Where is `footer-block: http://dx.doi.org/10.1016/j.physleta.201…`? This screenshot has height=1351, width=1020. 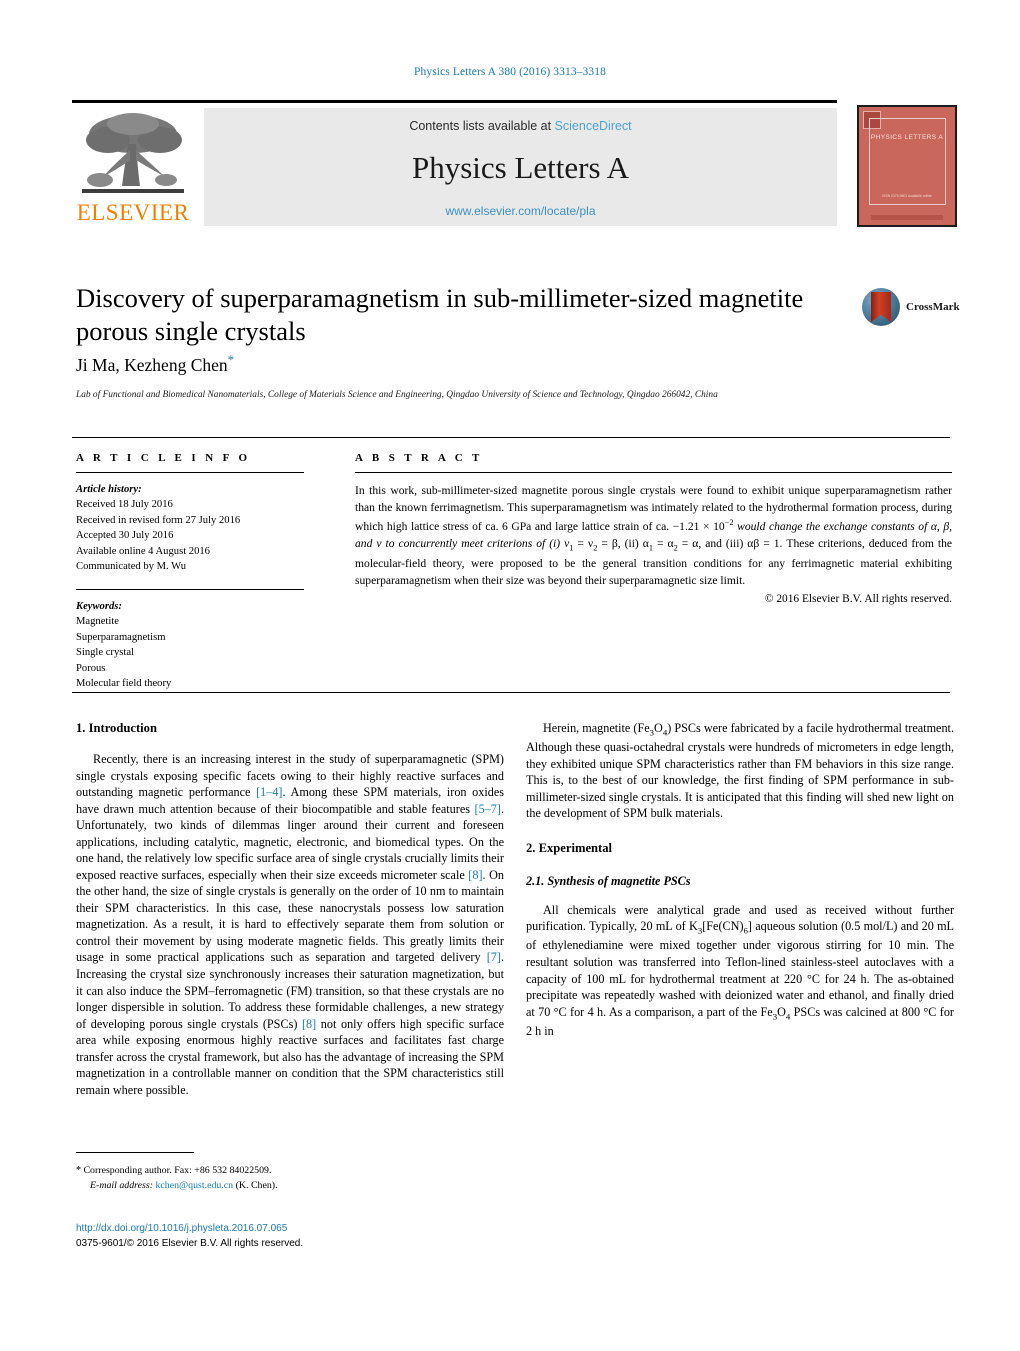 footer-block: http://dx.doi.org/10.1016/j.physleta.201… is located at coordinates (290, 1236).